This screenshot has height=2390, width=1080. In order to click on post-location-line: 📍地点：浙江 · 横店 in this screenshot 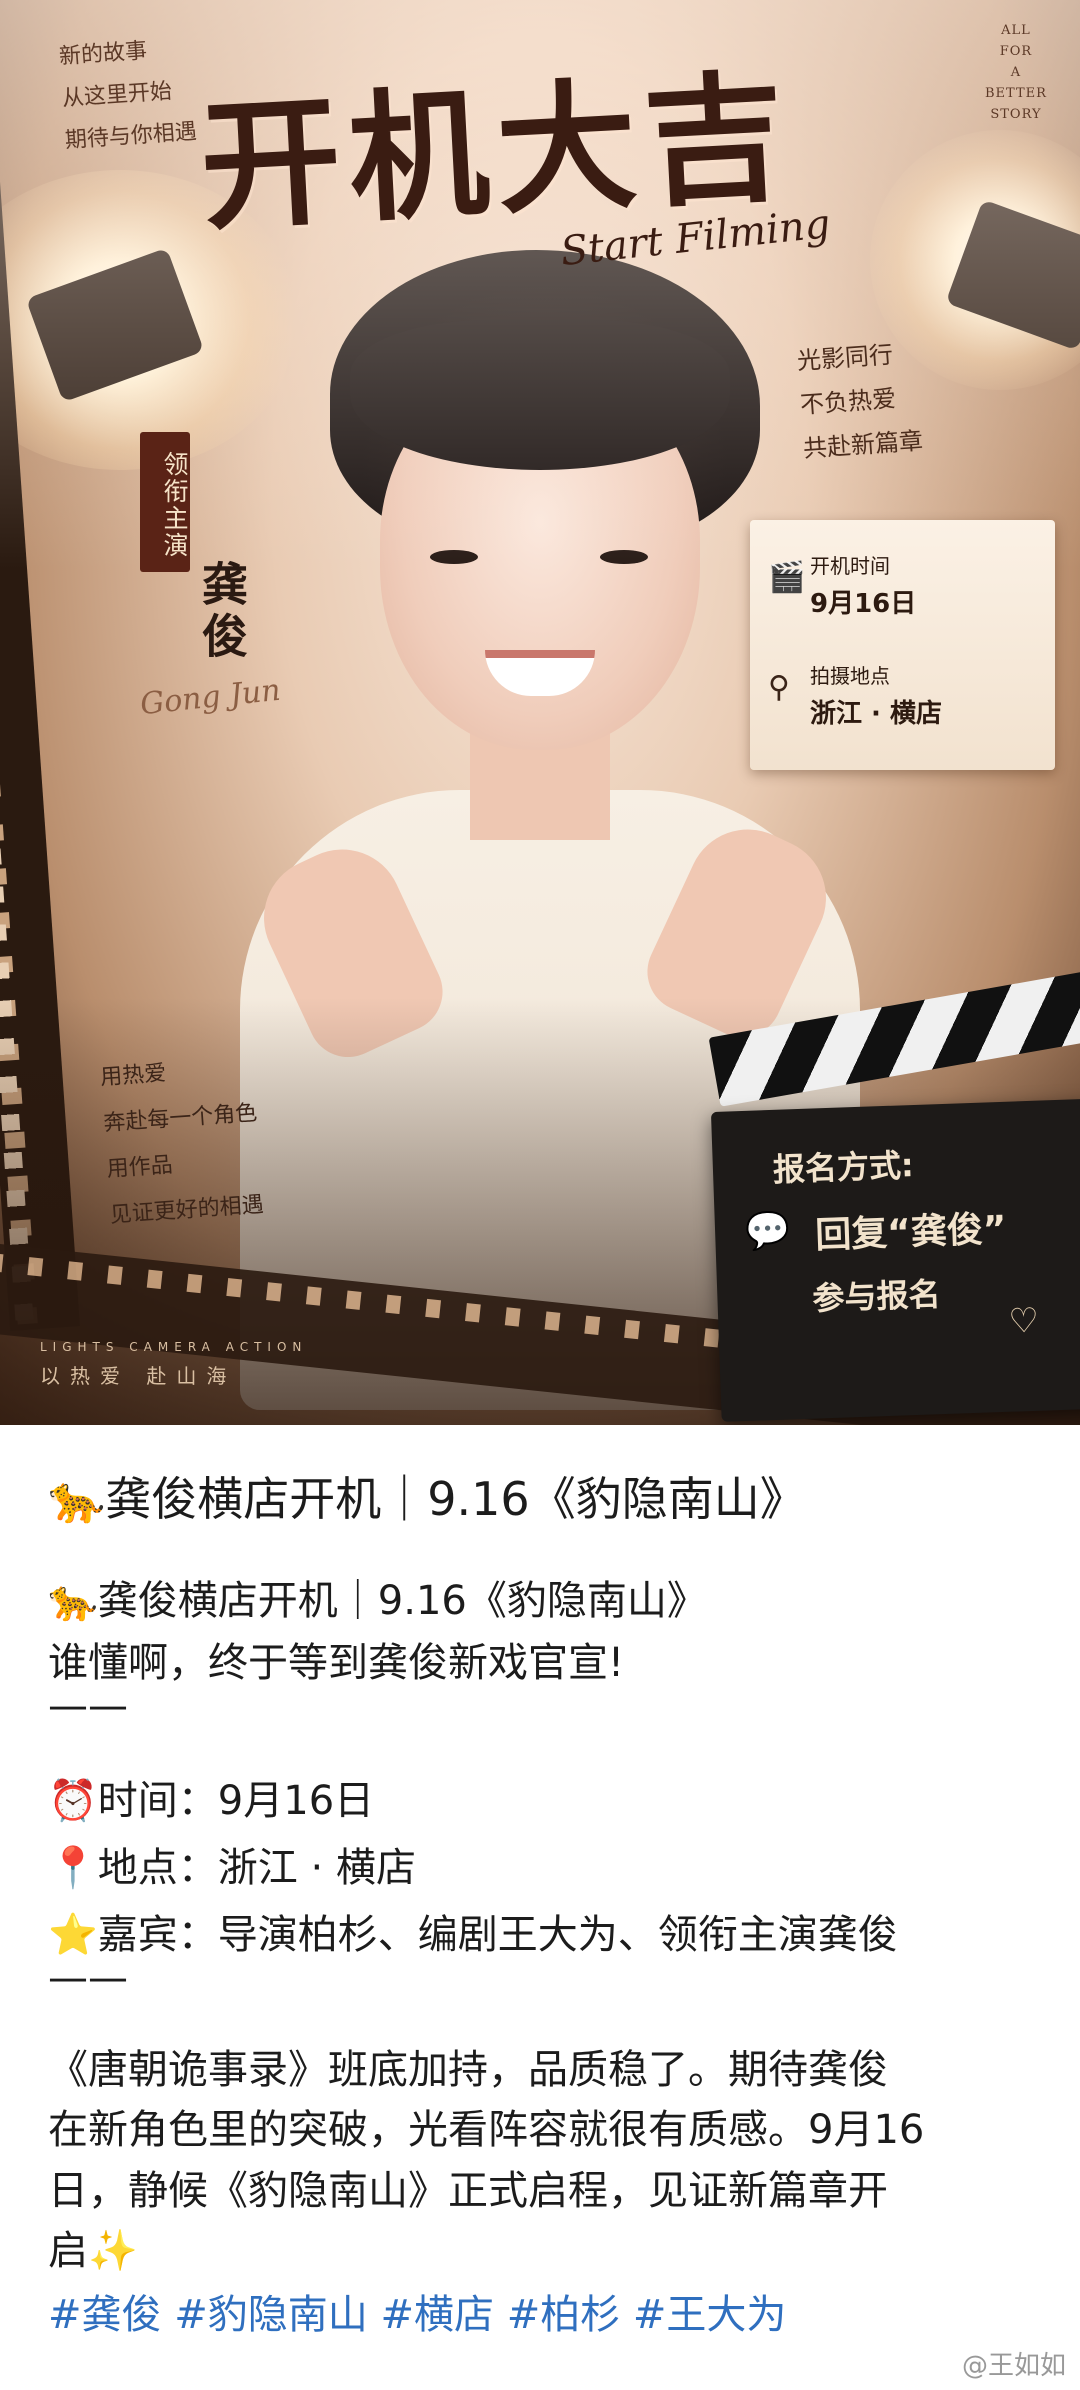, I will do `click(232, 1868)`.